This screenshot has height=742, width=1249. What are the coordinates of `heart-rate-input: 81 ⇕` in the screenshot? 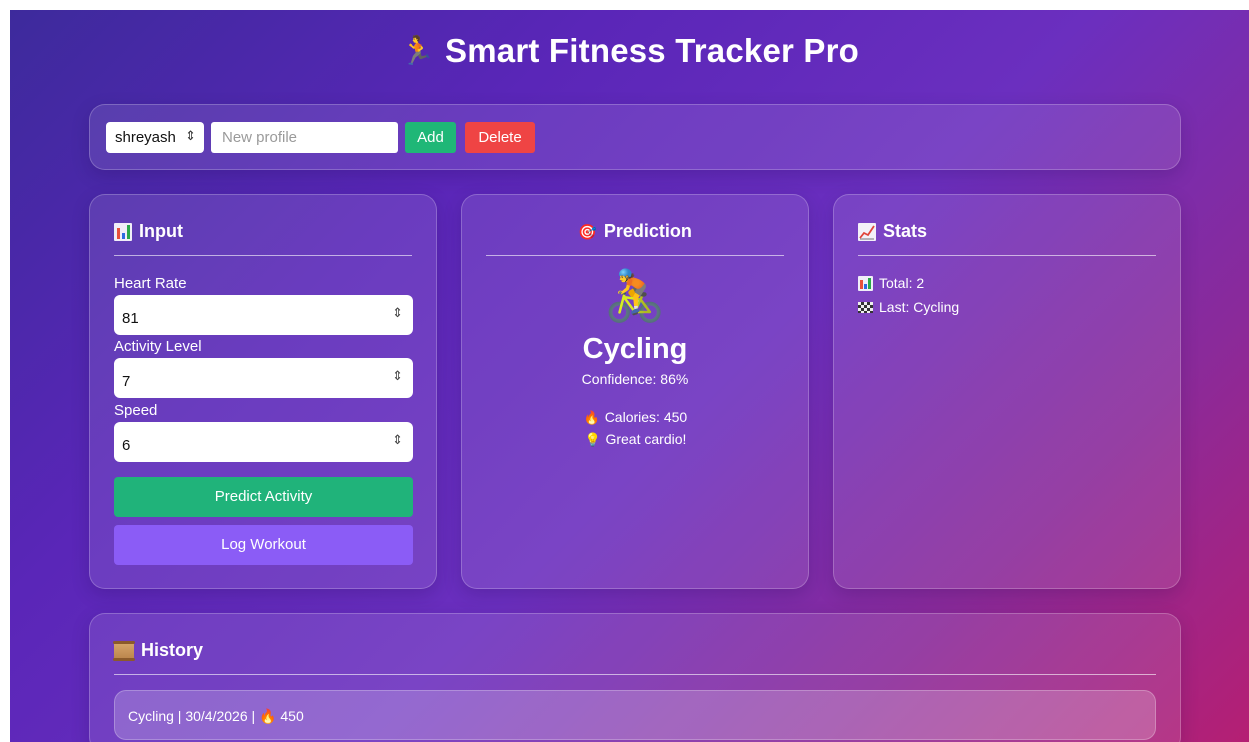 It's located at (263, 315).